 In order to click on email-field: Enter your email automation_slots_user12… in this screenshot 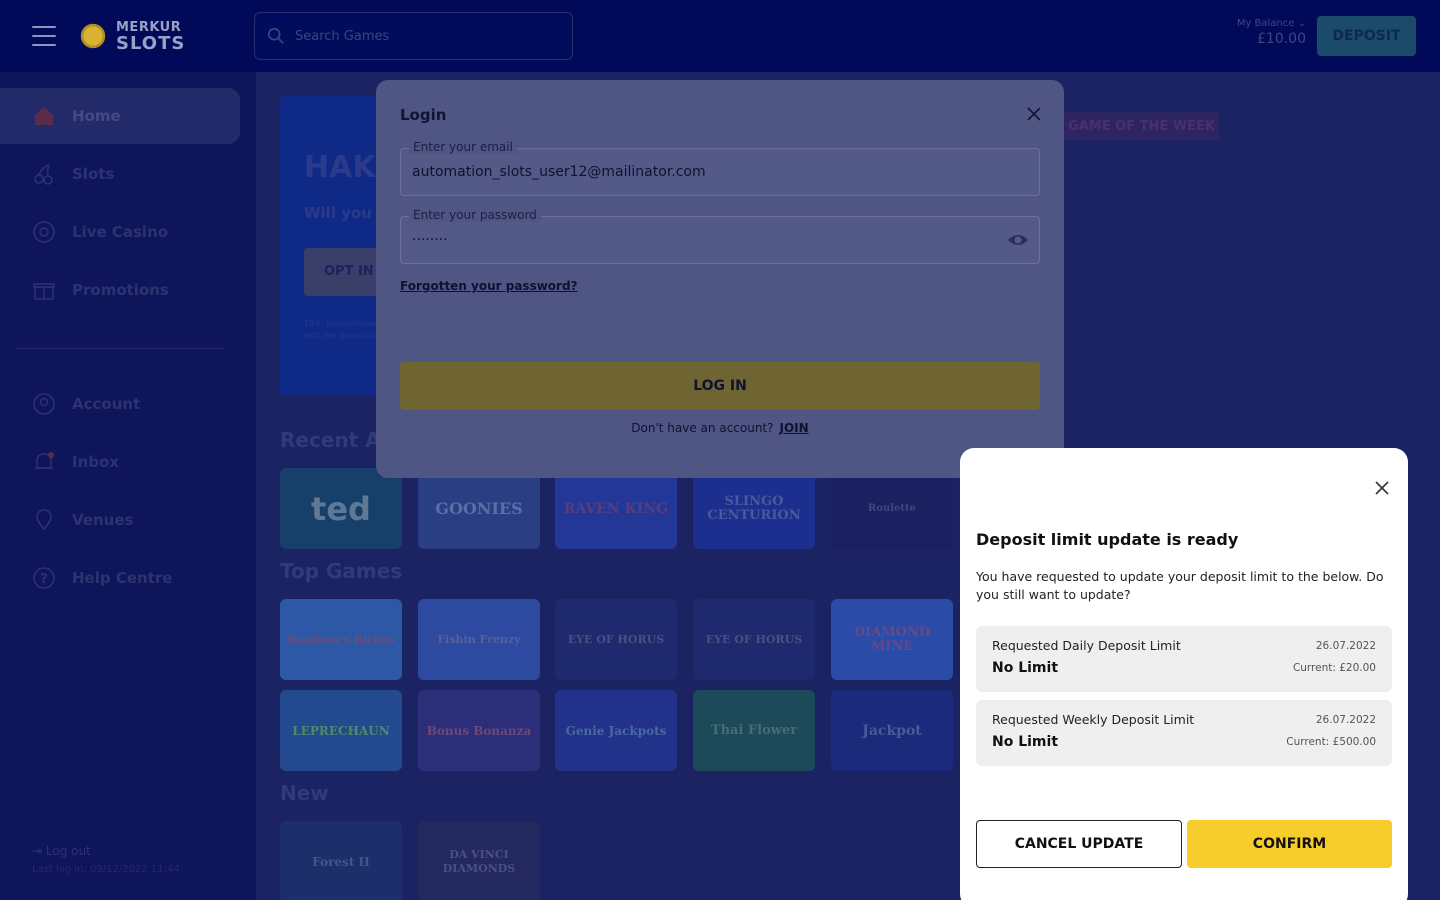, I will do `click(720, 168)`.